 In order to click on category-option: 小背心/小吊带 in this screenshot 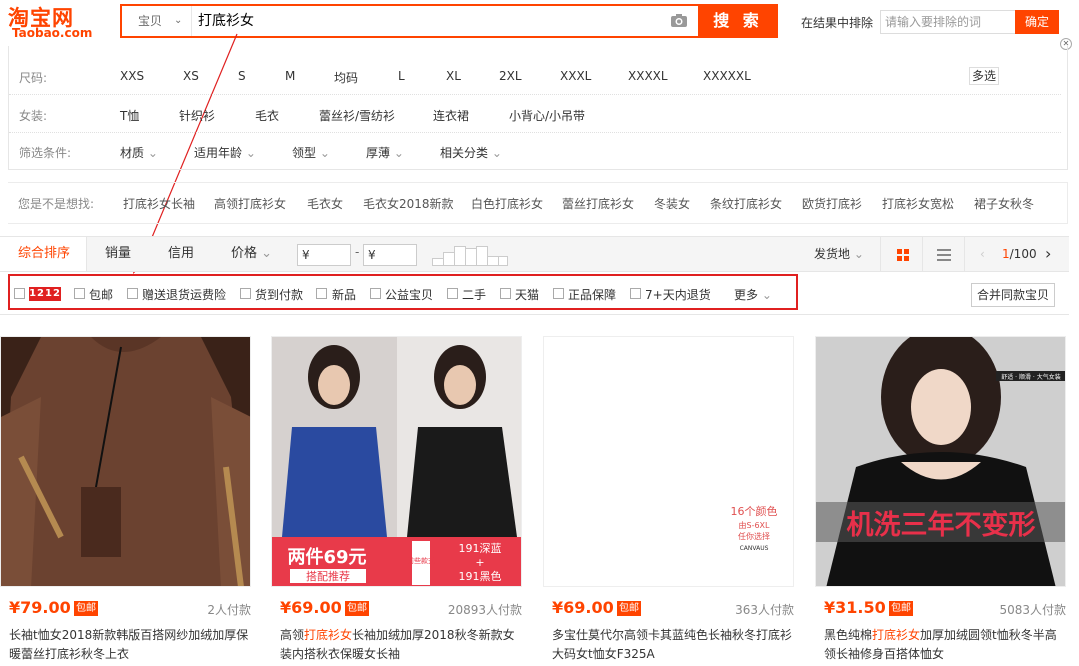, I will do `click(547, 115)`.